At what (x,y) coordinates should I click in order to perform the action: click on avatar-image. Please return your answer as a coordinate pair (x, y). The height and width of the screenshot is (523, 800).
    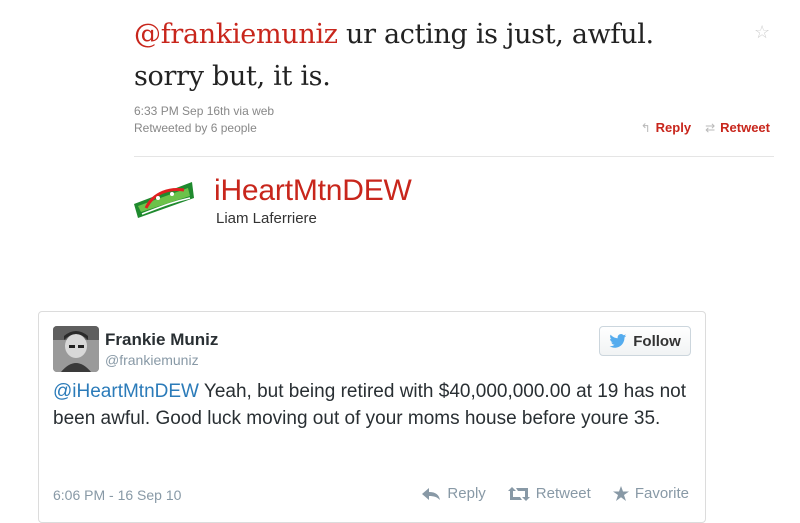
    Looking at the image, I should click on (76, 349).